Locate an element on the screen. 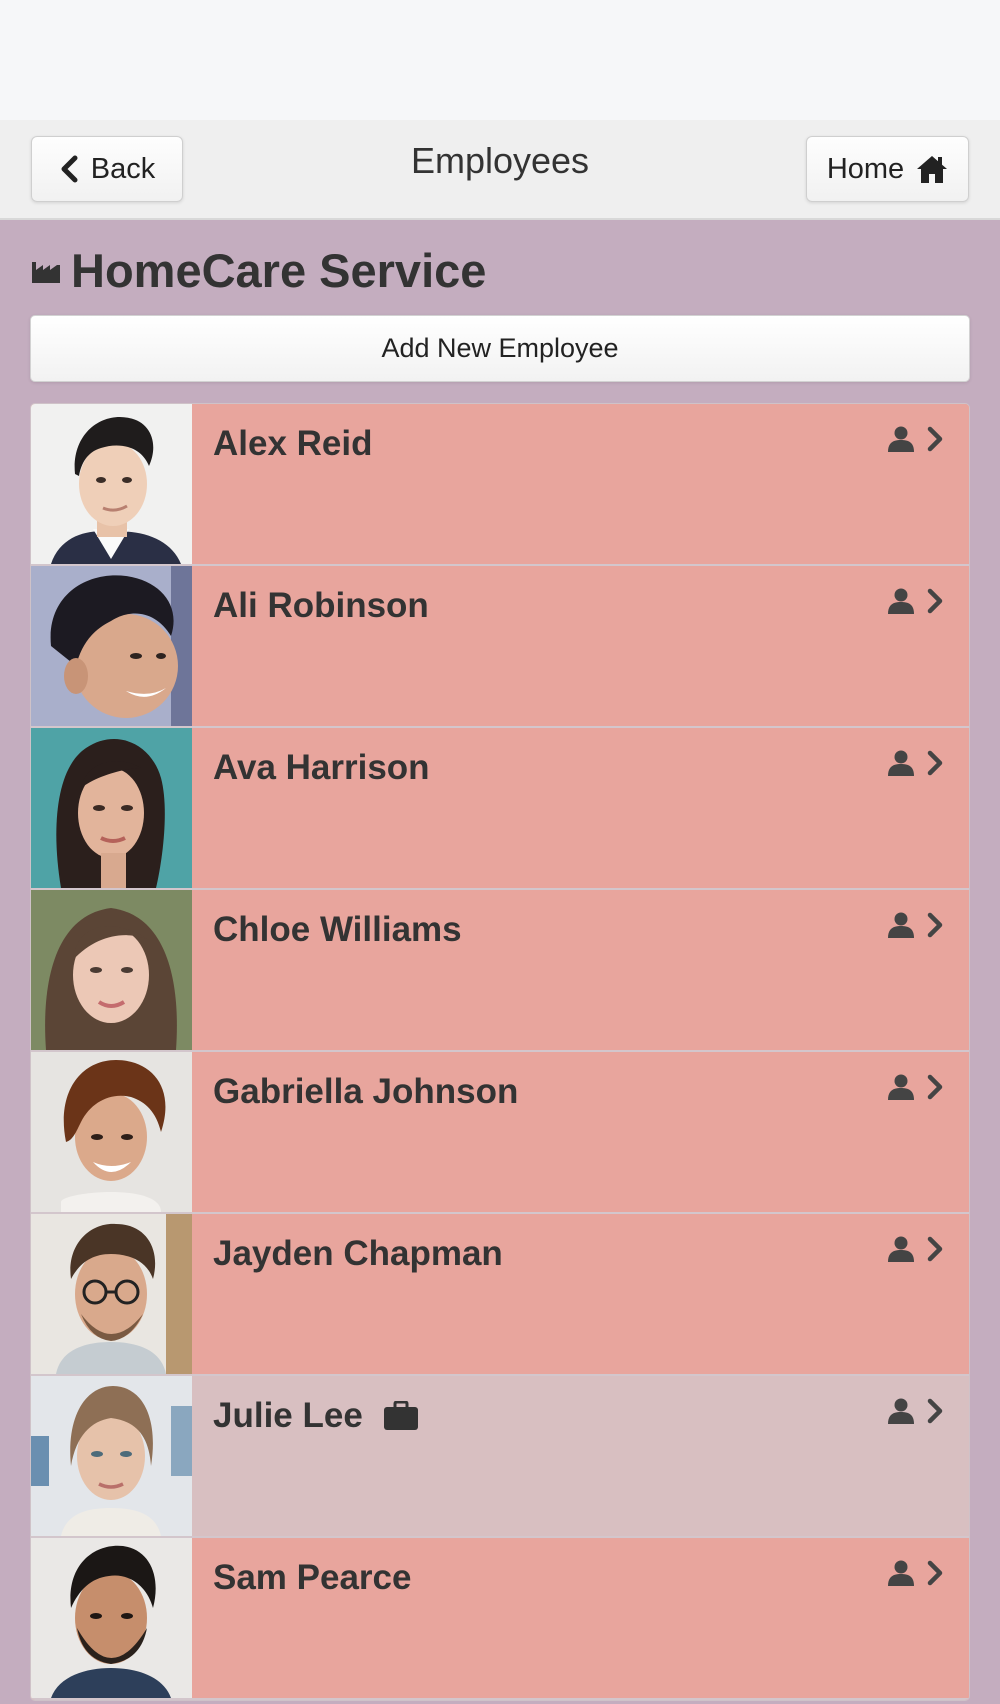  briefcase-icon is located at coordinates (400, 1415).